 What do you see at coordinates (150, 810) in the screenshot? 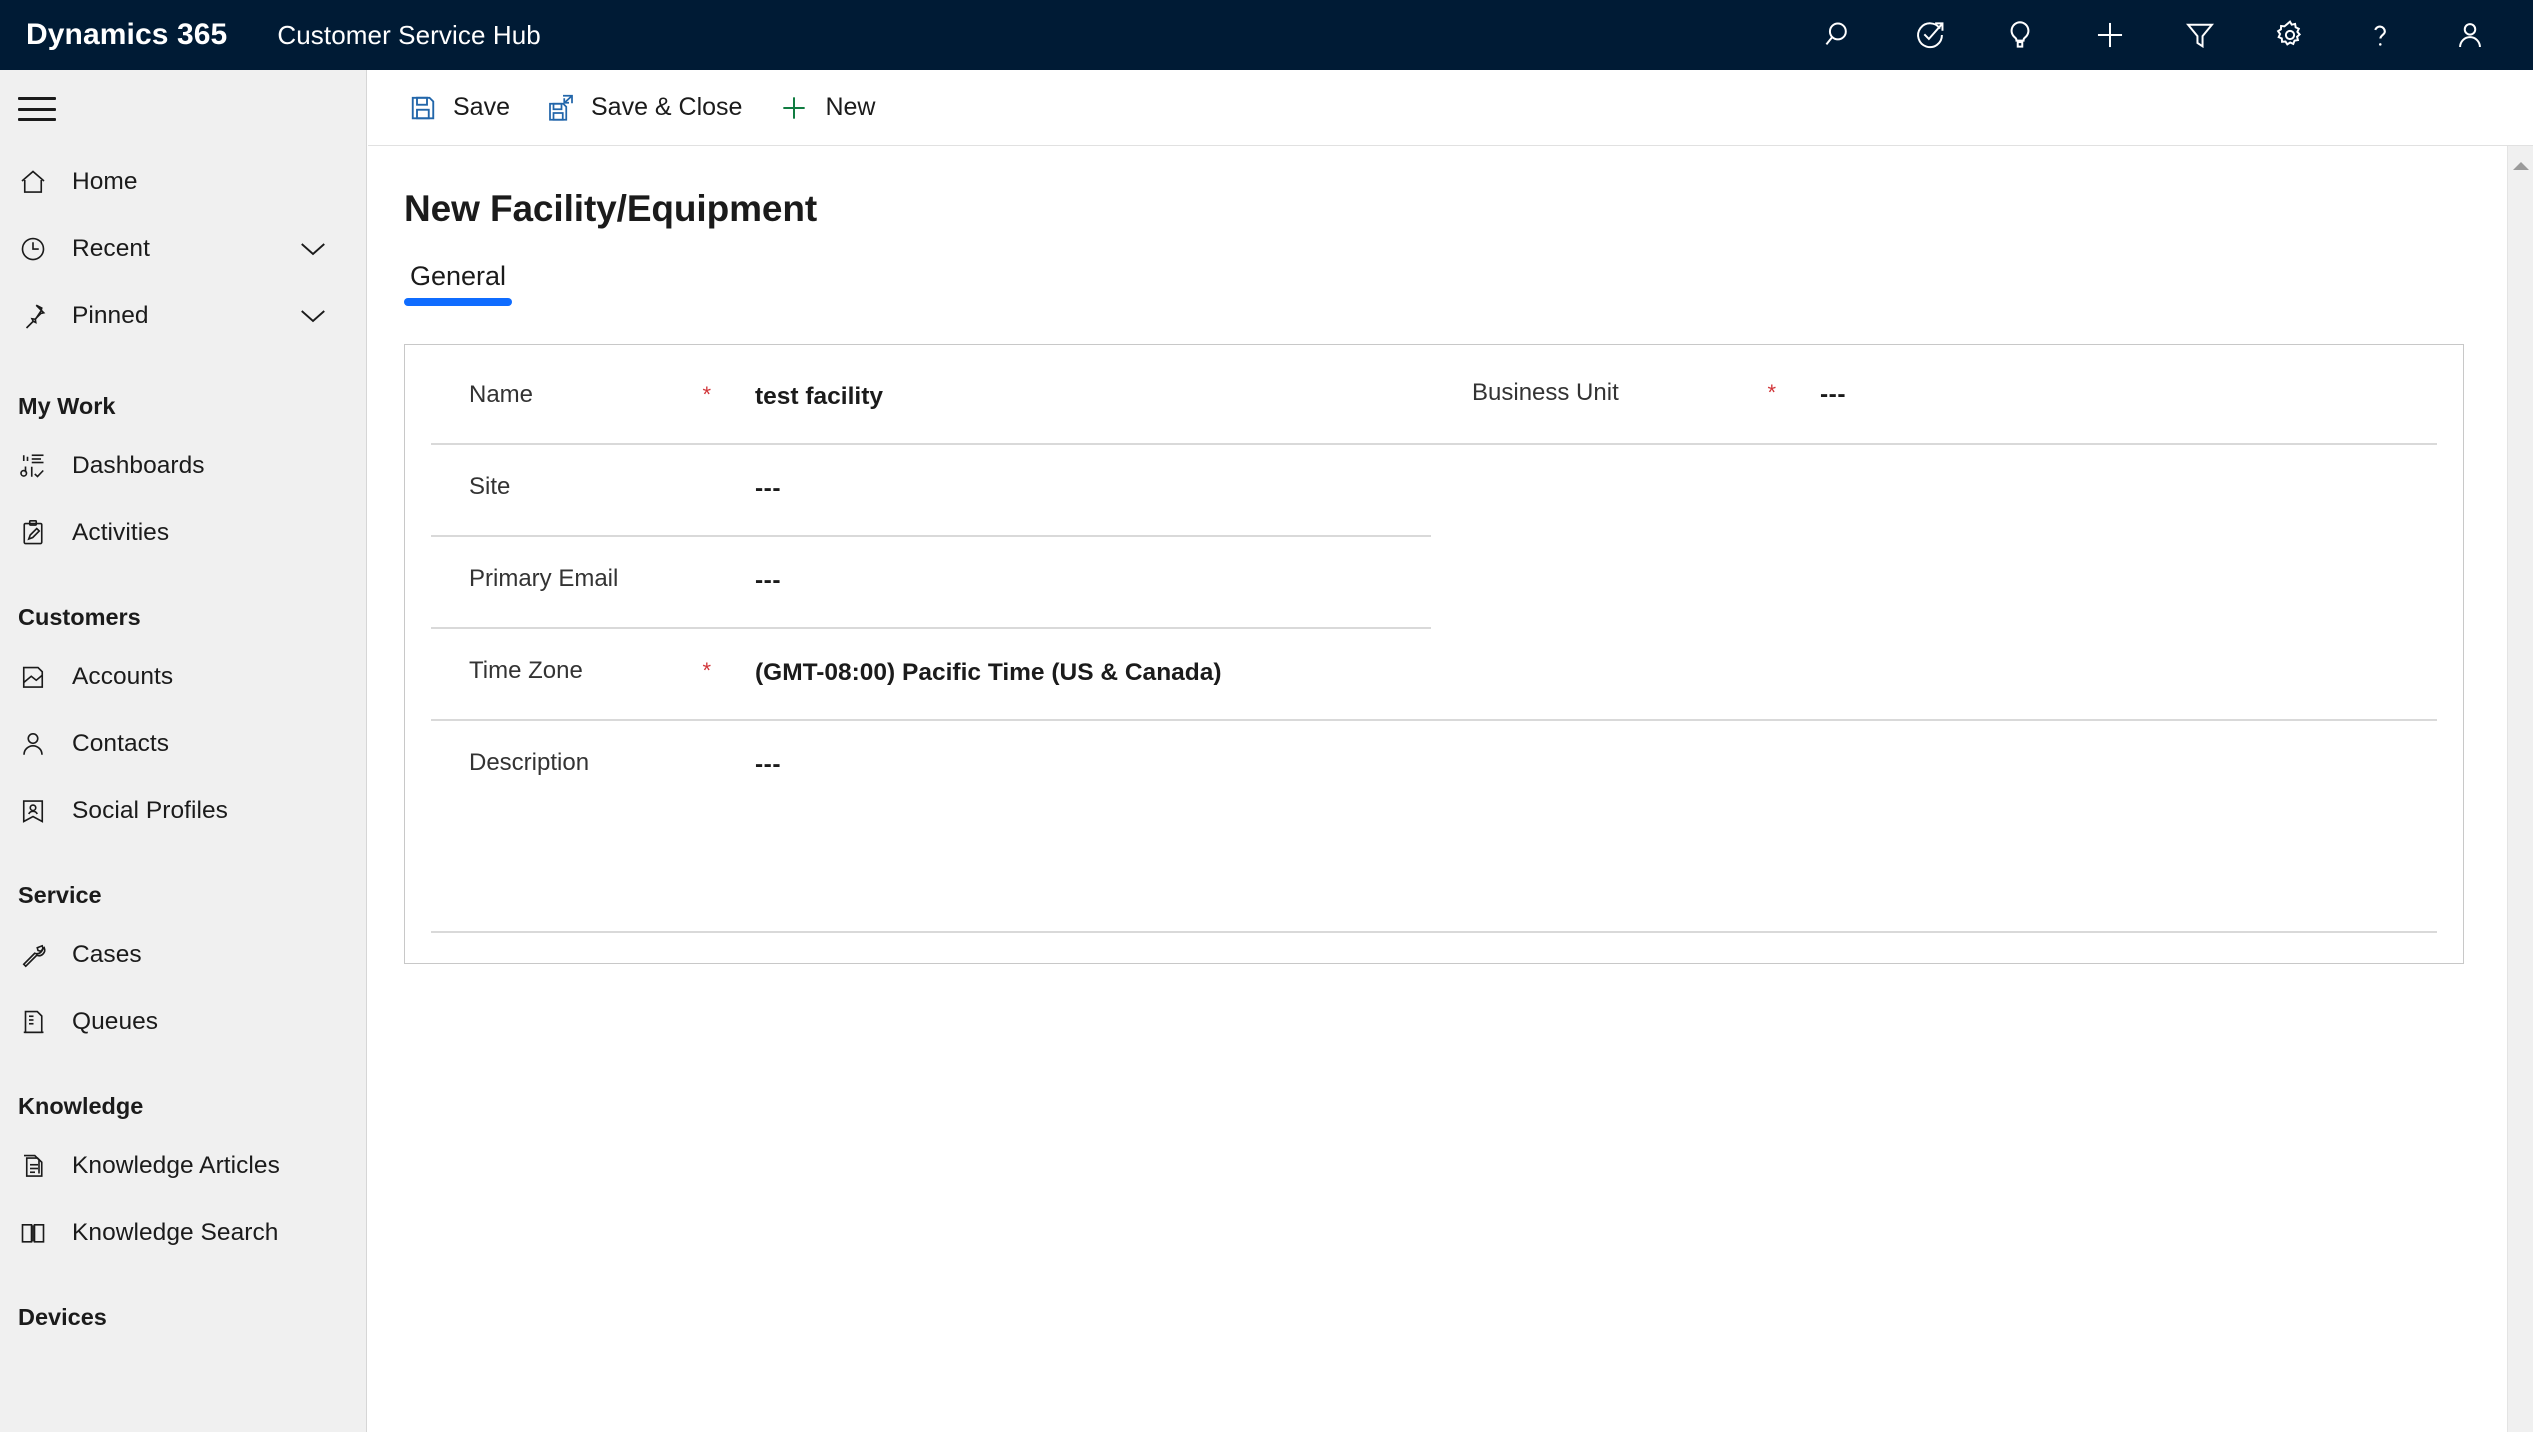
I see `sidebar-item-label: Social Profiles` at bounding box center [150, 810].